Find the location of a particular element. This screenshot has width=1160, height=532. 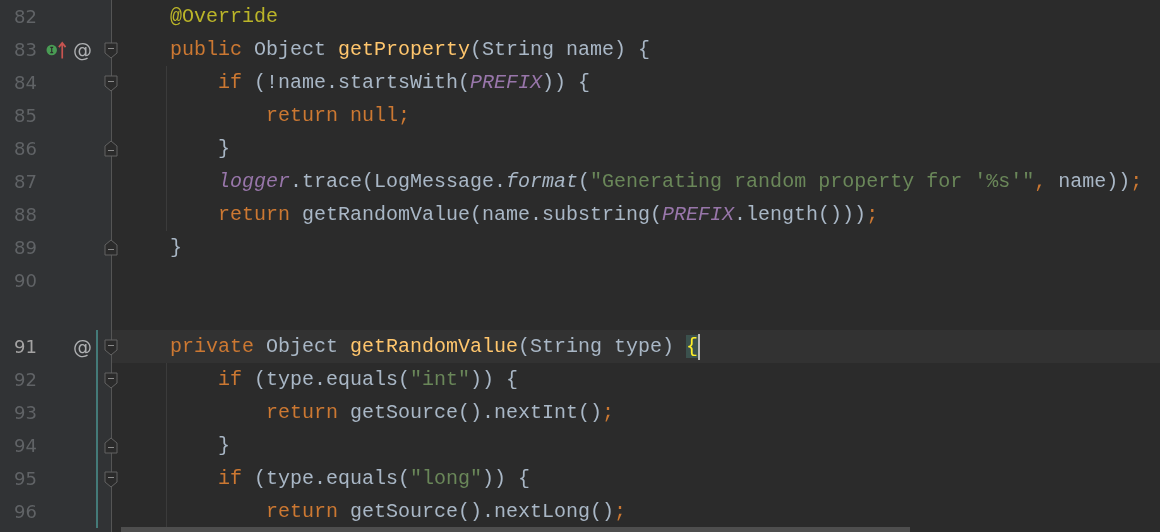

line-number: 91 is located at coordinates (25, 346).